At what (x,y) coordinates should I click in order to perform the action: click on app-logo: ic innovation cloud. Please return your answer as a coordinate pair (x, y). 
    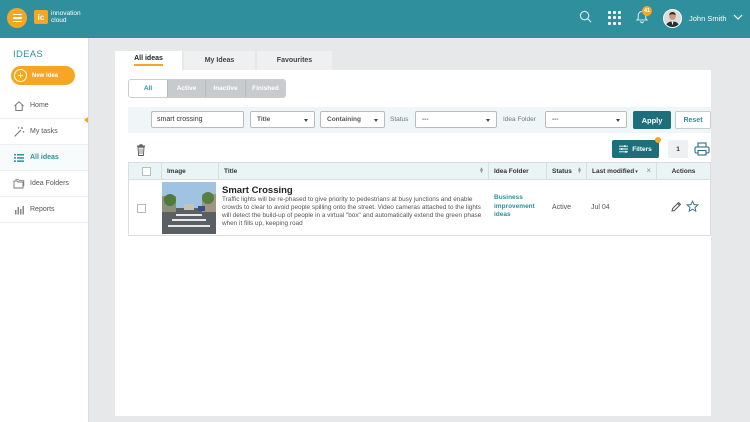
    Looking at the image, I should click on (57, 17).